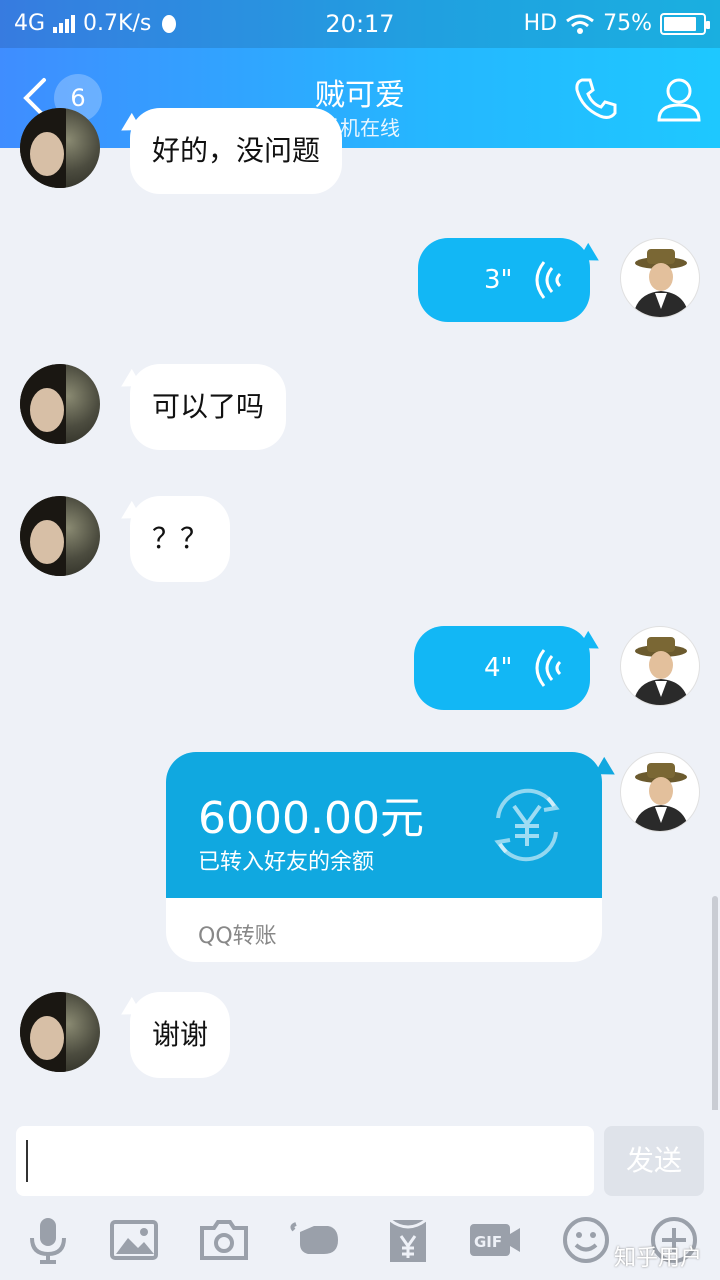 The width and height of the screenshot is (720, 1280). What do you see at coordinates (498, 280) in the screenshot?
I see `voice-duration: 3"` at bounding box center [498, 280].